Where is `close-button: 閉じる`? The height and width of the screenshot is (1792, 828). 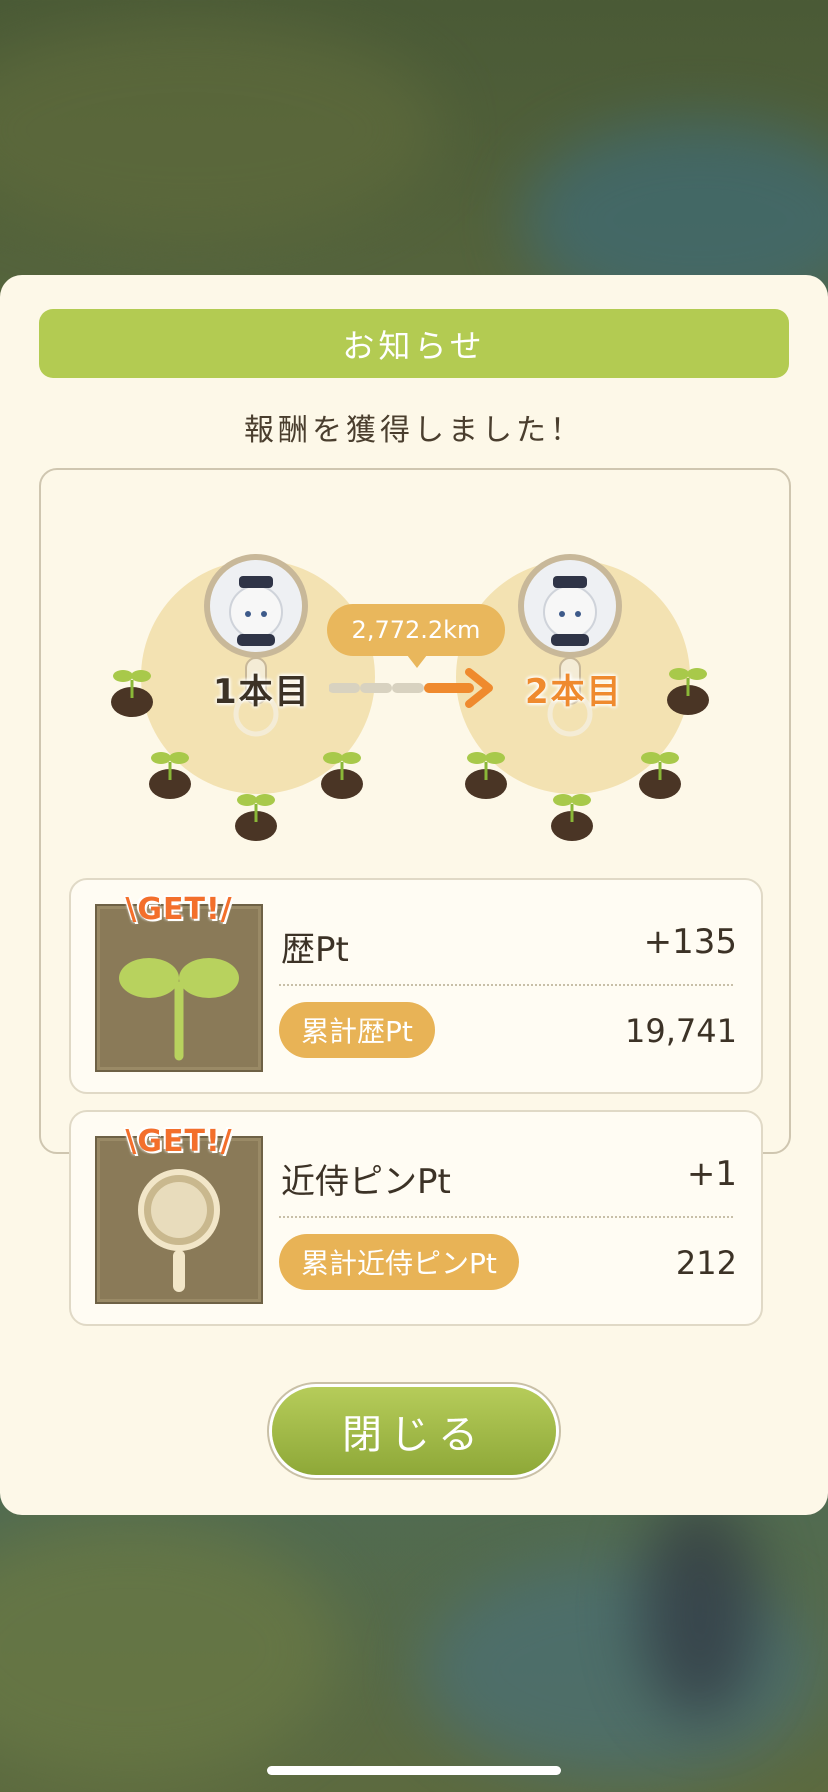
close-button: 閉じる is located at coordinates (414, 1431).